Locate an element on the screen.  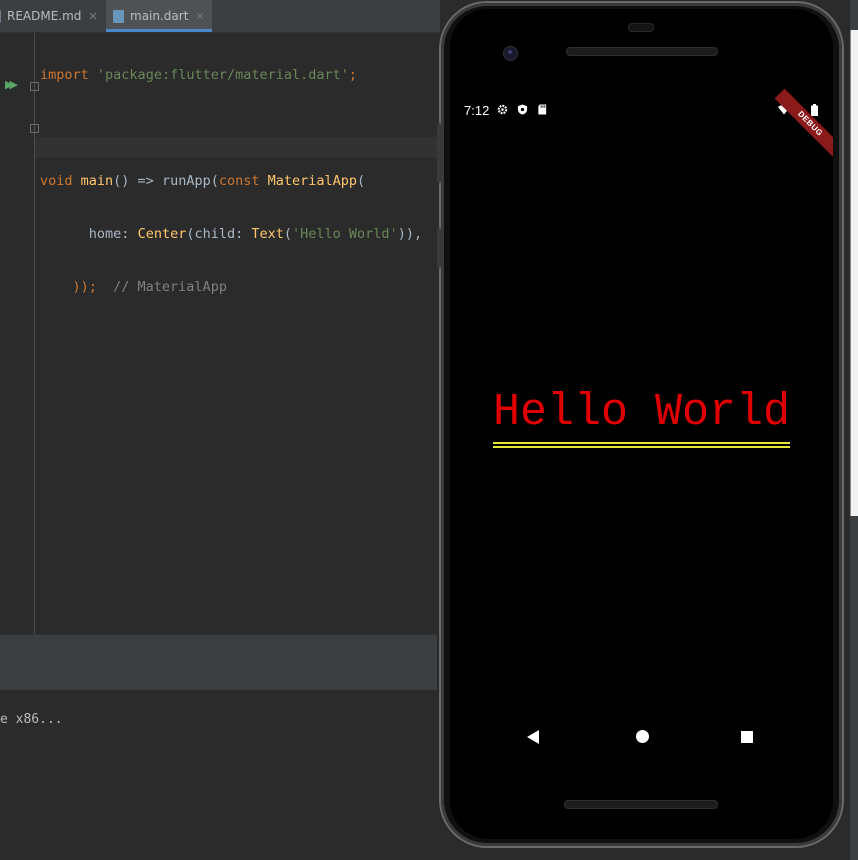
code-token: )), is located at coordinates (410, 234).